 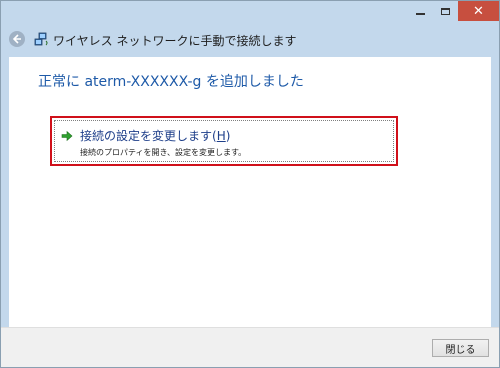 What do you see at coordinates (420, 11) in the screenshot?
I see `minimize-button` at bounding box center [420, 11].